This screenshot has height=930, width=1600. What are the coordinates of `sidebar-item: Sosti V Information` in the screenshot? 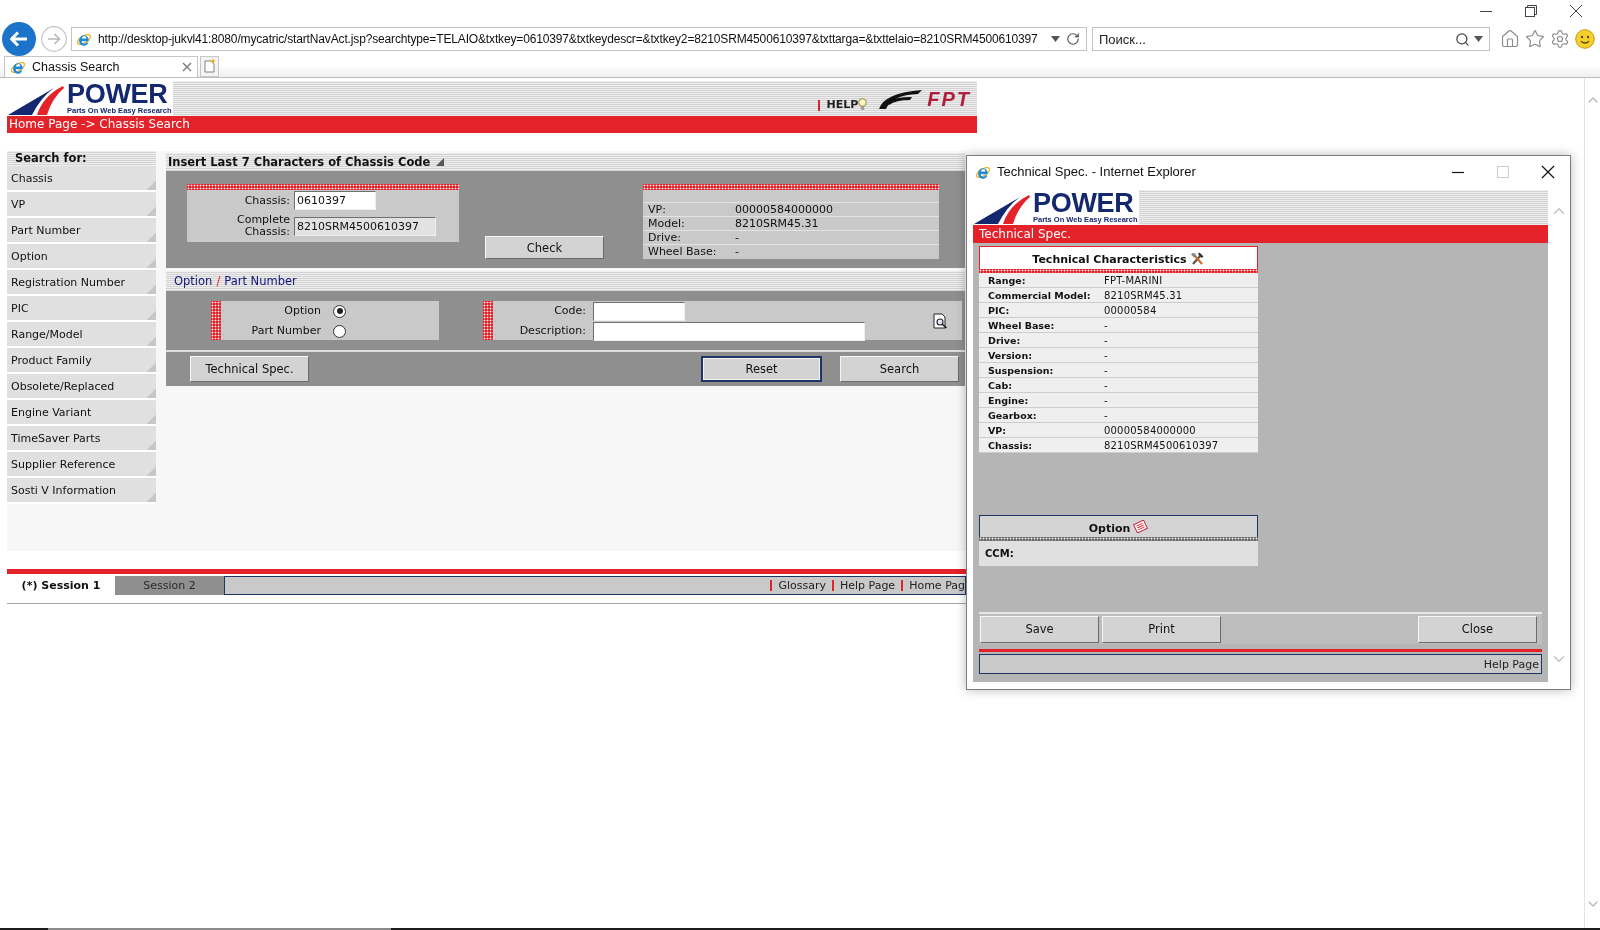 It's located at (81, 491).